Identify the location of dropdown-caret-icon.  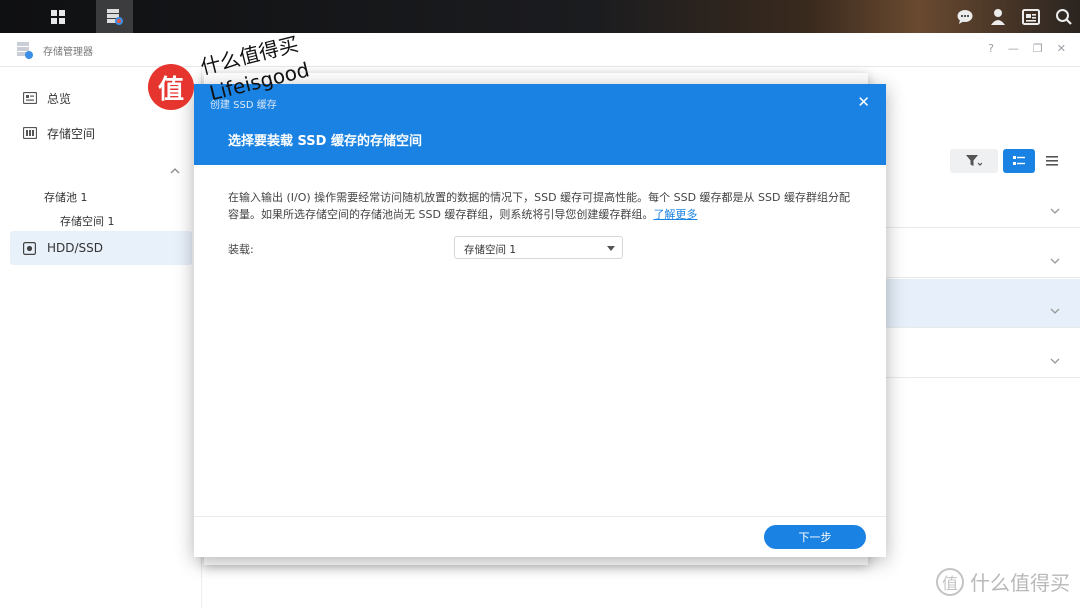
(611, 248).